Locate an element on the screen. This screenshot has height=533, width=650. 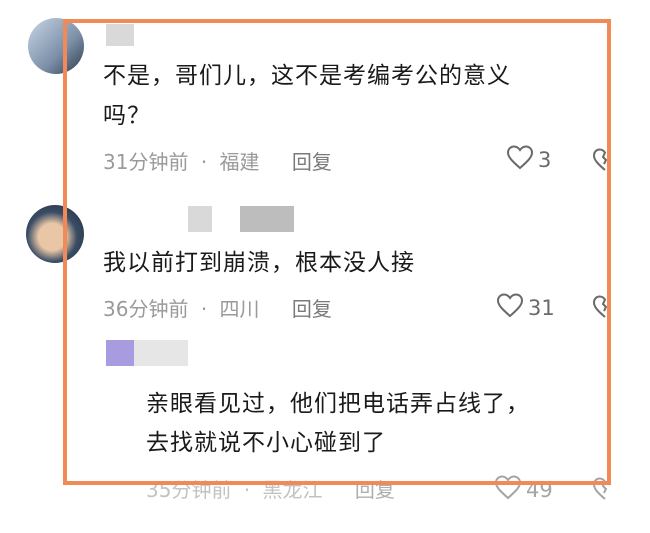
comment-meta: 36分钟前 · 四川 回复 is located at coordinates (217, 307).